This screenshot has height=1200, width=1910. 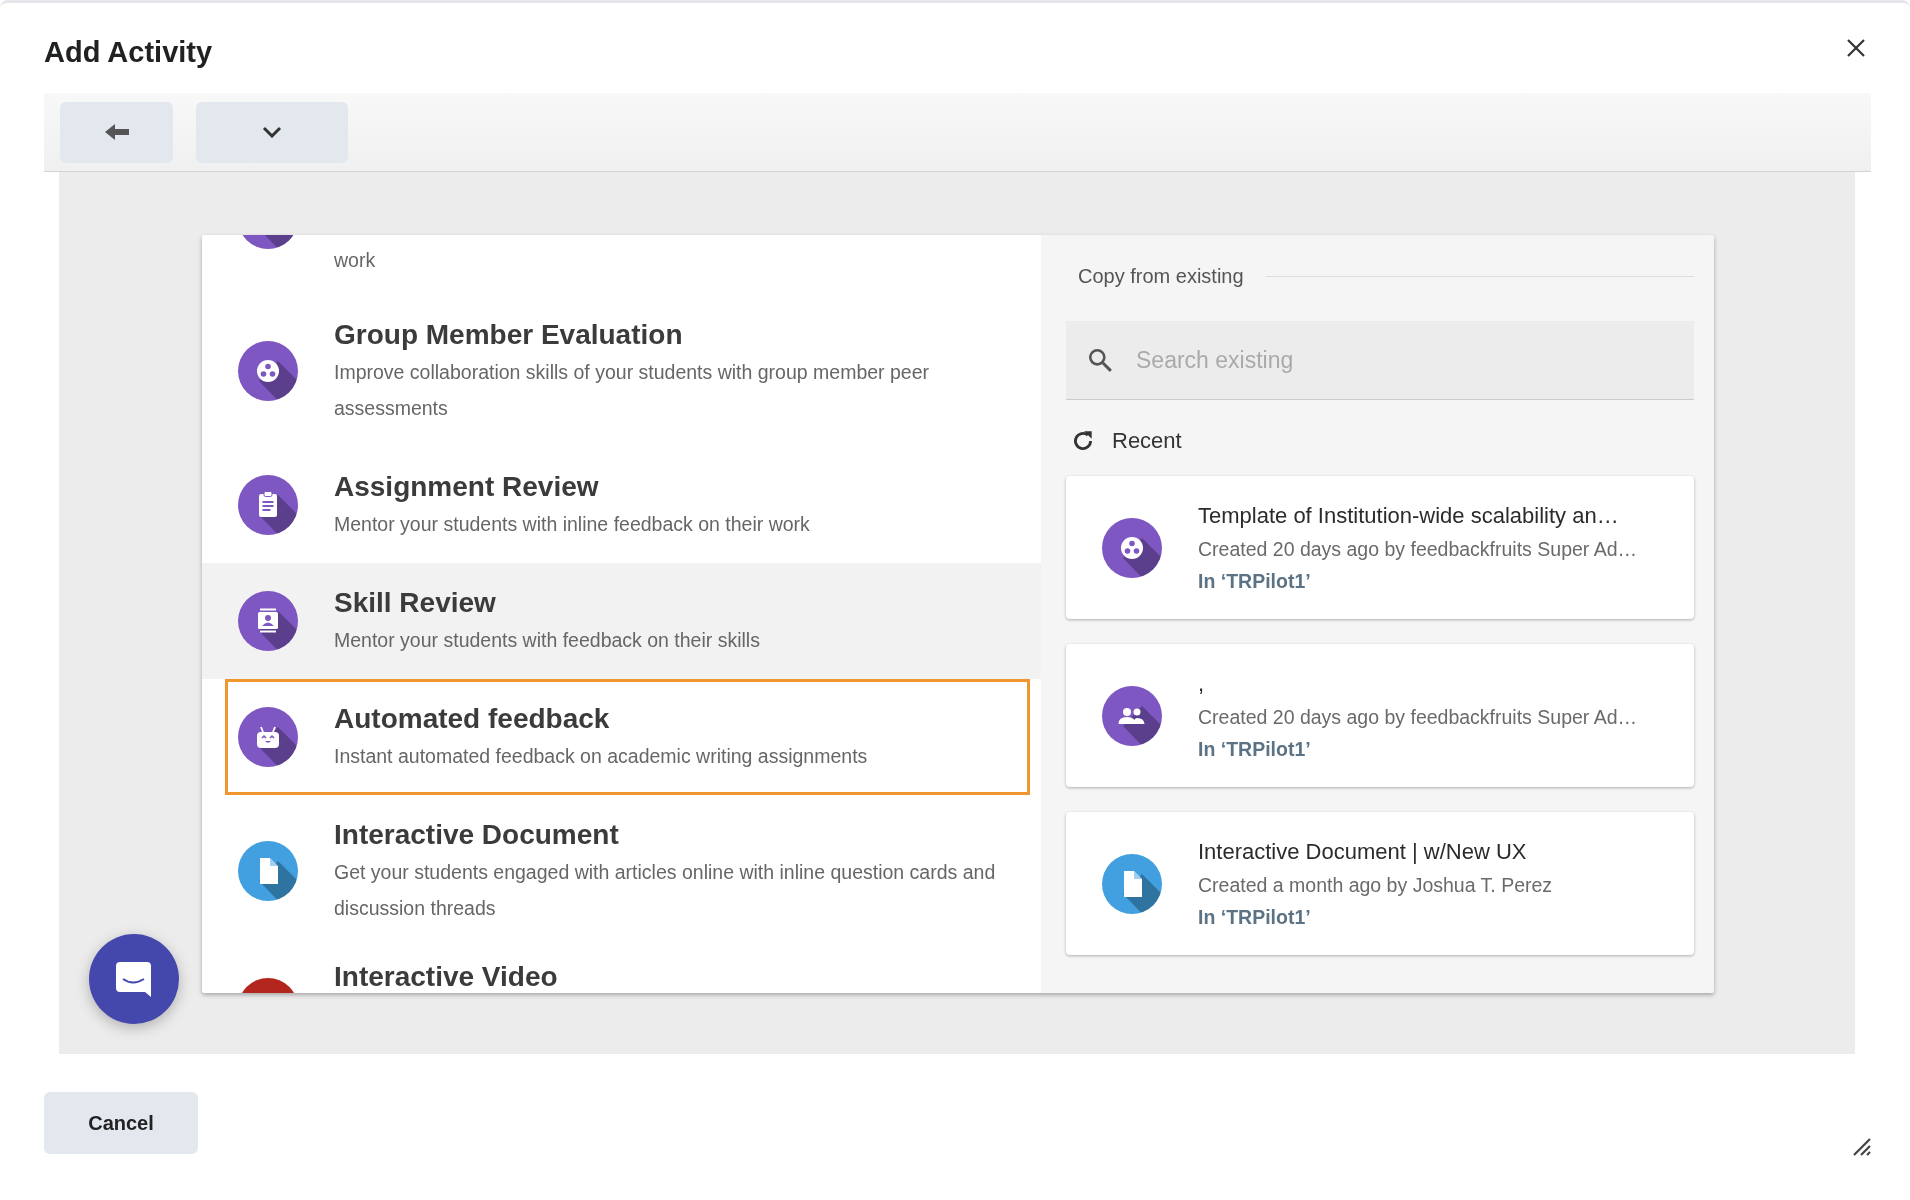 I want to click on resize-handle-icon, so click(x=1862, y=1147).